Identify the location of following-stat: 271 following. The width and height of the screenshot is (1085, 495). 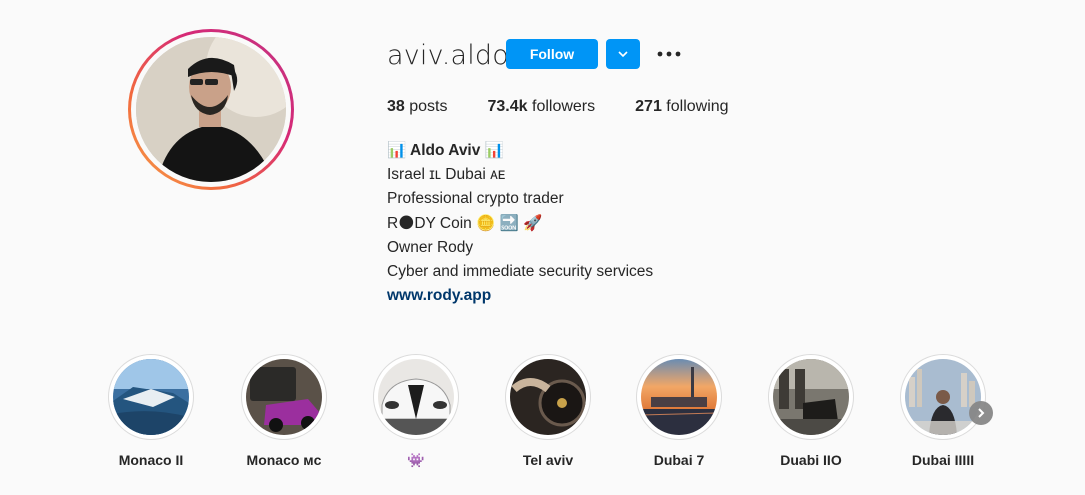
(681, 107).